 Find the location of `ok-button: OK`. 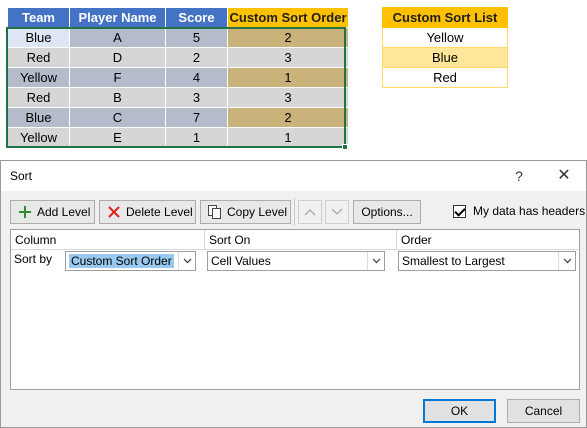

ok-button: OK is located at coordinates (459, 411).